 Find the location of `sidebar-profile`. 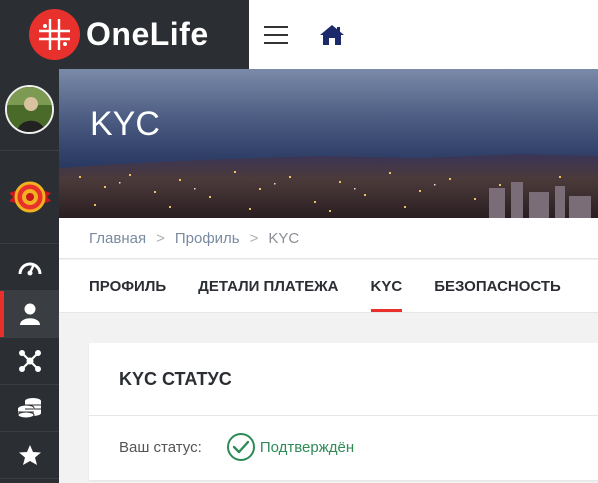

sidebar-profile is located at coordinates (29, 110).